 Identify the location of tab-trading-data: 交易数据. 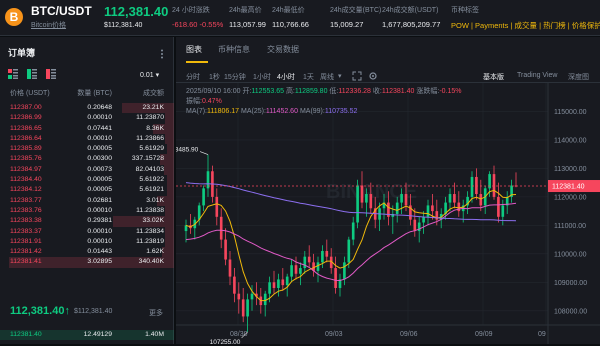
(283, 49).